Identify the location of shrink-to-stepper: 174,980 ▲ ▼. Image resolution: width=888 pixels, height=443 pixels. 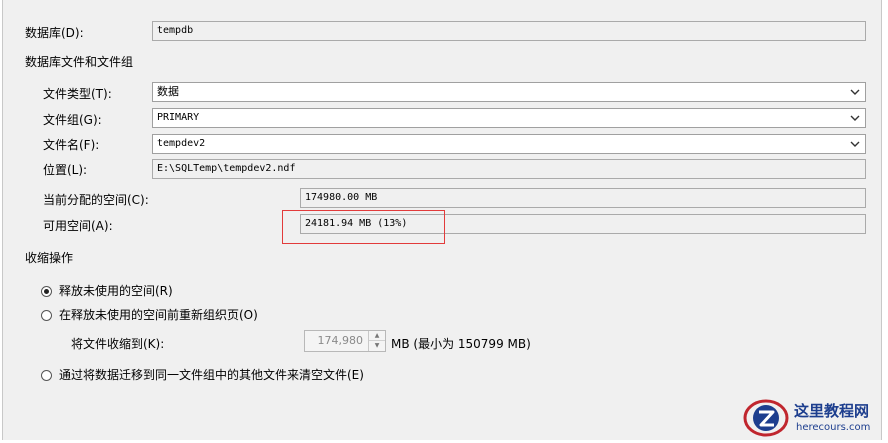
(345, 341).